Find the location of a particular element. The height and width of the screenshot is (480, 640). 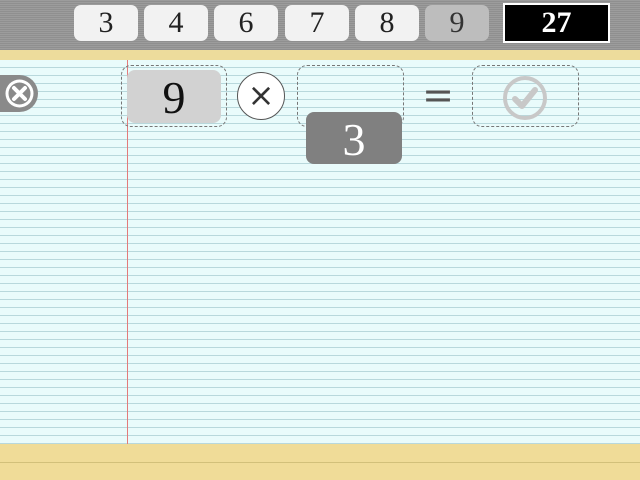

operator-button: × is located at coordinates (261, 96).